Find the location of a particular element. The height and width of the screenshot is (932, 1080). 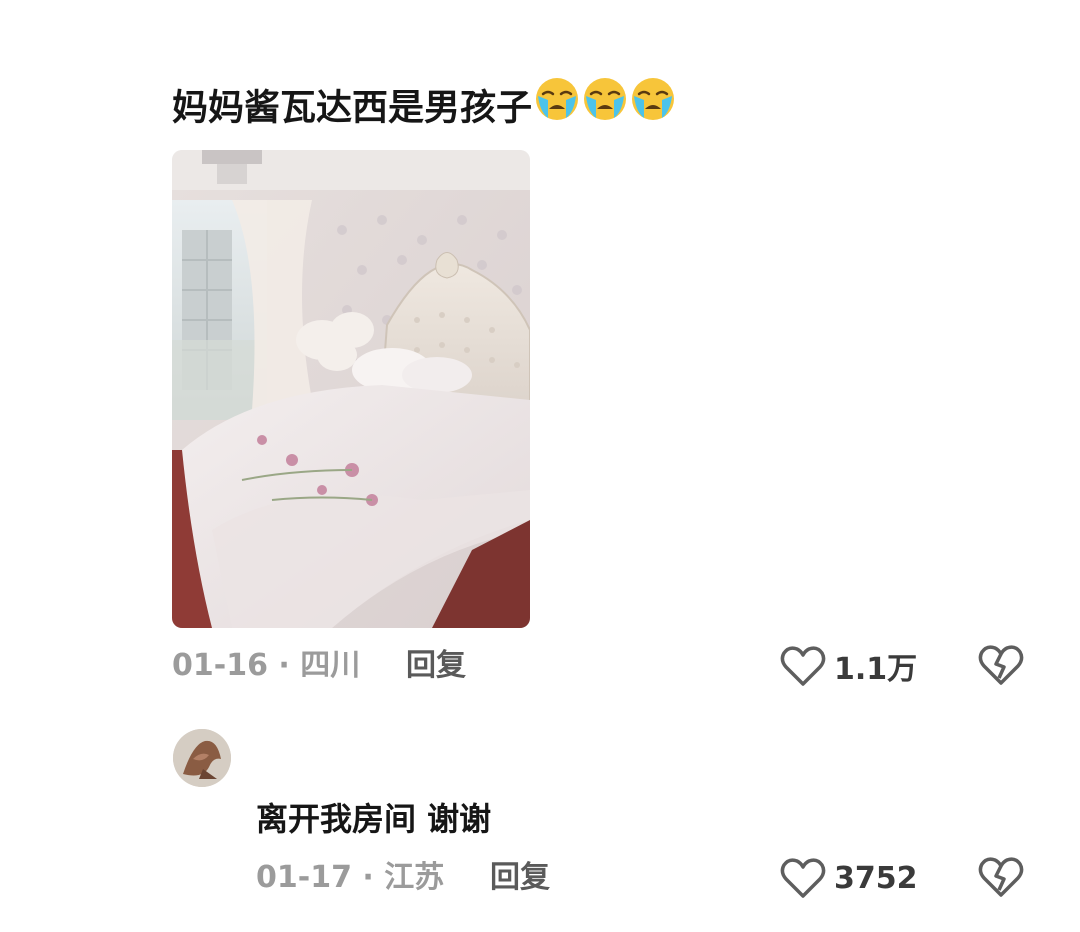

reply-date-location: 01-17 · 江苏 is located at coordinates (350, 877).